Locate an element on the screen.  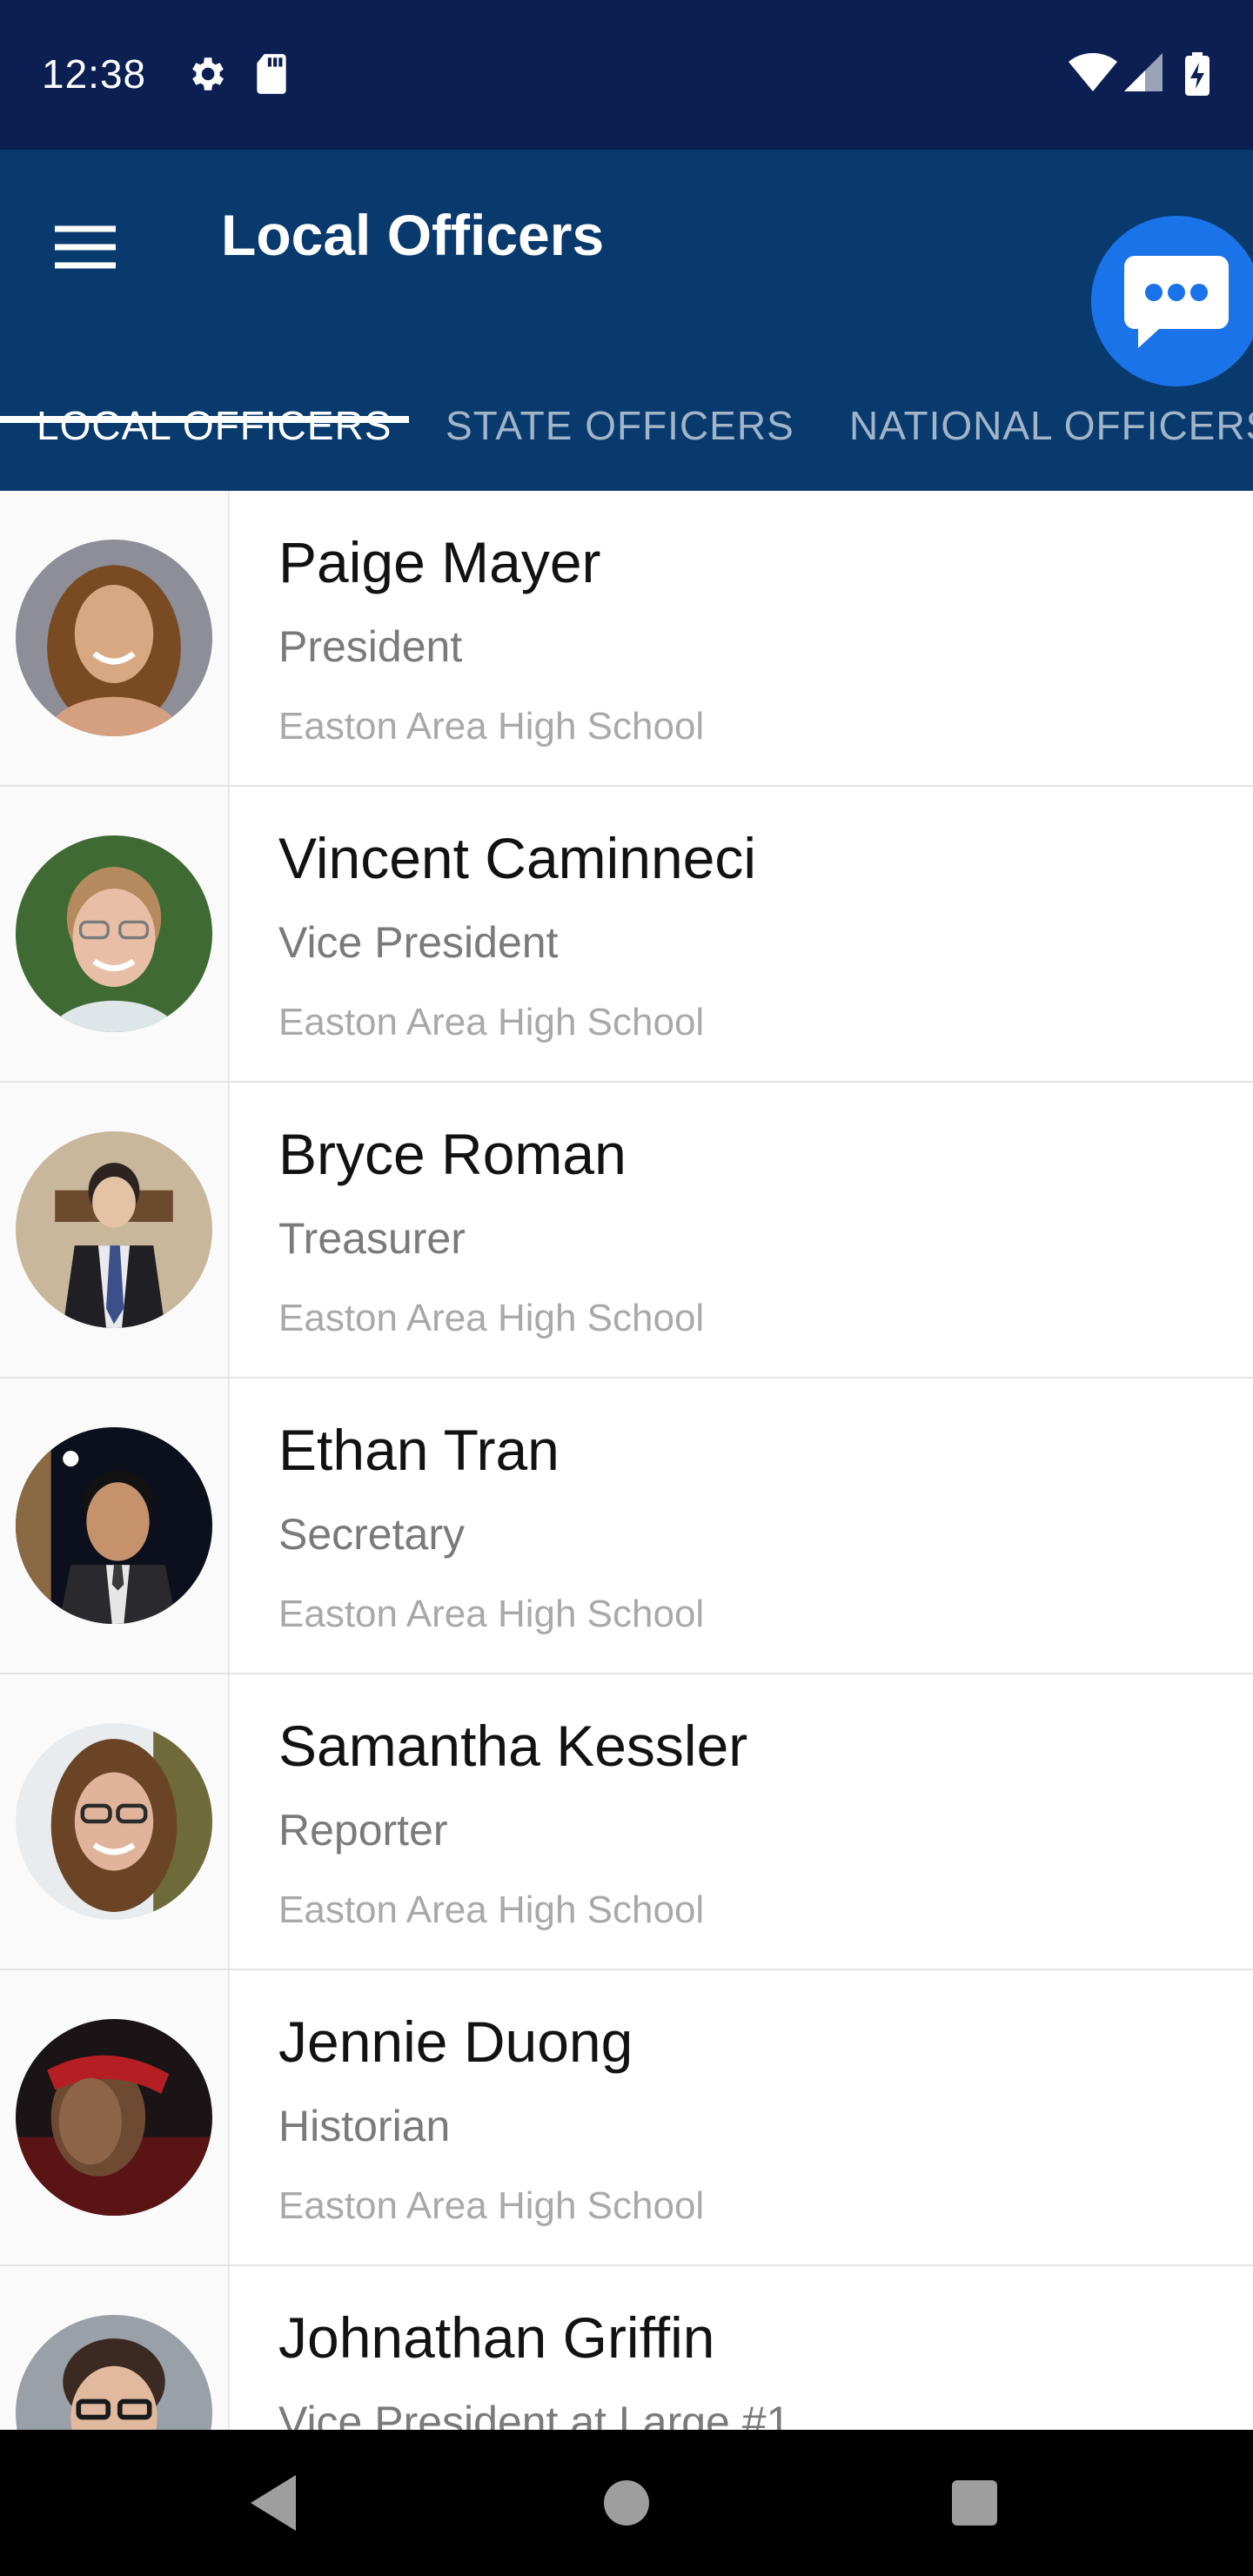
officer-role: Treasurer is located at coordinates (372, 1238).